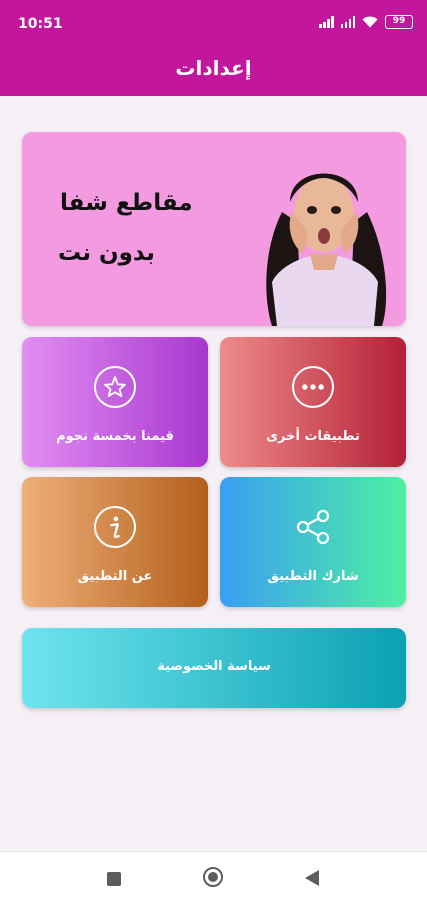 This screenshot has width=427, height=900. I want to click on signal-icon, so click(326, 22).